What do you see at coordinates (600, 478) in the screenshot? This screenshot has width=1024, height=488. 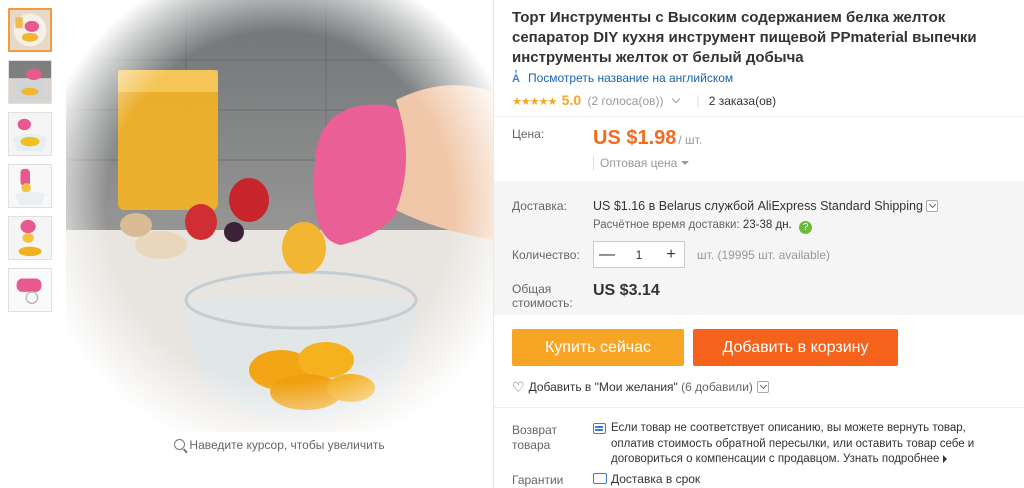 I see `truck-icon` at bounding box center [600, 478].